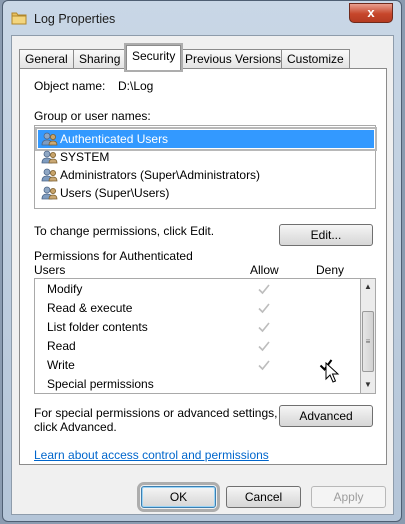  Describe the element at coordinates (233, 59) in the screenshot. I see `tab-previous-versions: Previous Versions` at that location.